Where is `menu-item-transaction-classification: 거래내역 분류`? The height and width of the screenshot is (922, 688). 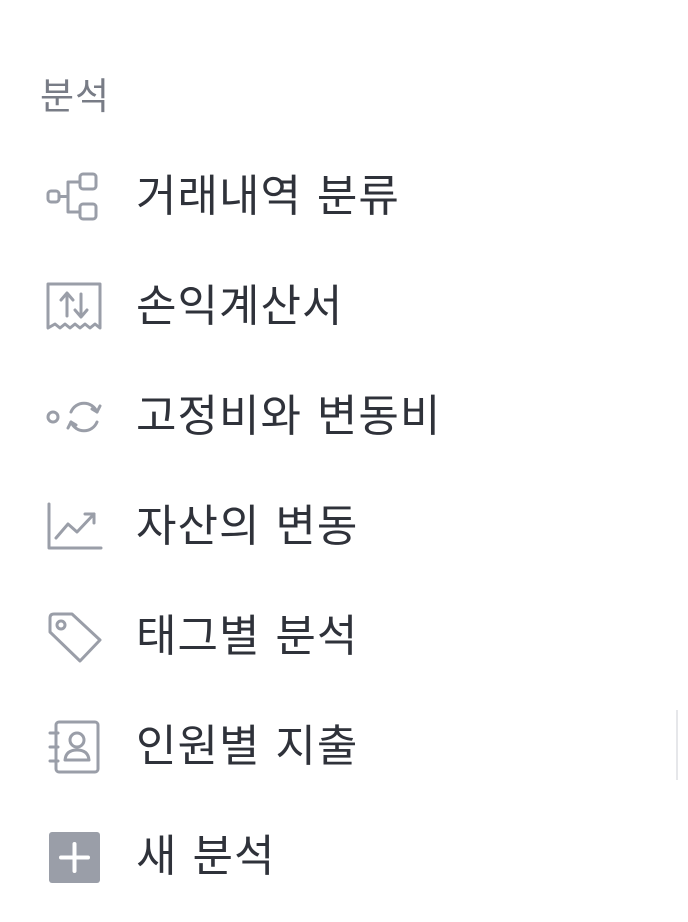
menu-item-transaction-classification: 거래내역 분류 is located at coordinates (344, 197).